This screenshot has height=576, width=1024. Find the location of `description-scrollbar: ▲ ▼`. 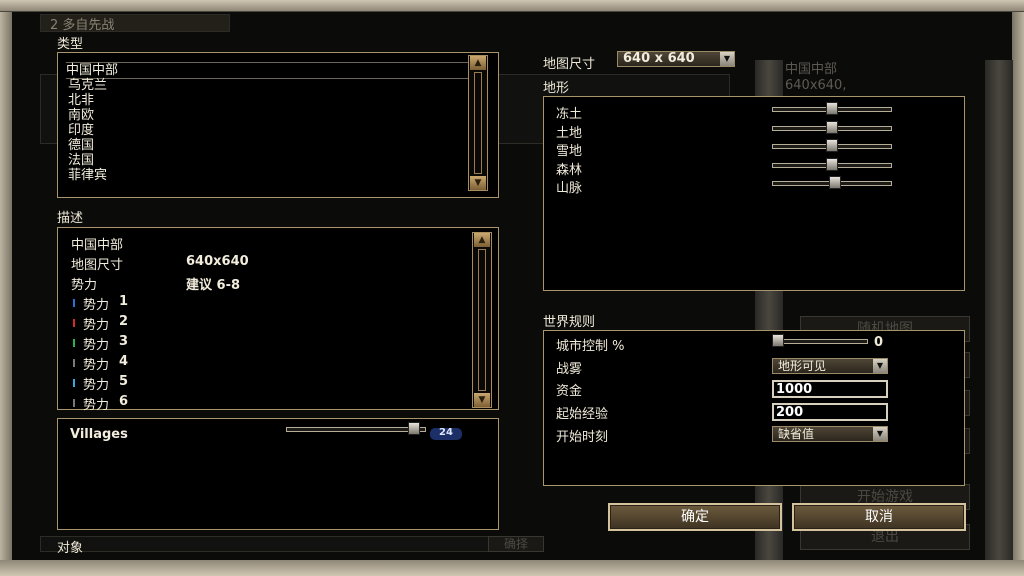

description-scrollbar: ▲ ▼ is located at coordinates (482, 320).